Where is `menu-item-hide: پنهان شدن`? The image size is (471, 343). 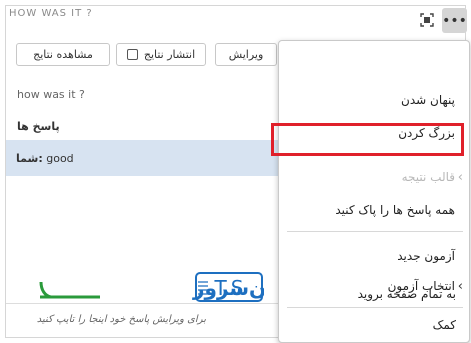 menu-item-hide: پنهان شدن is located at coordinates (374, 101).